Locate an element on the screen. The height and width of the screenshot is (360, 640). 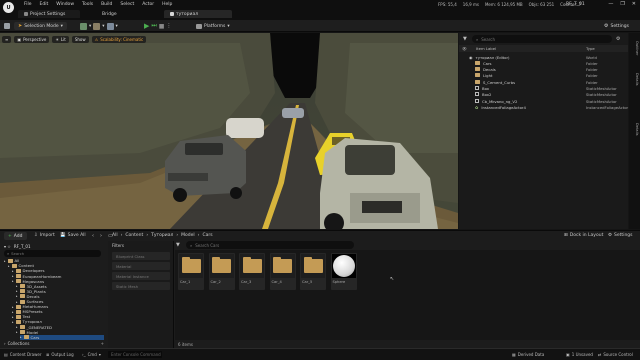
asset-label: Car_2 is located at coordinates (215, 282).